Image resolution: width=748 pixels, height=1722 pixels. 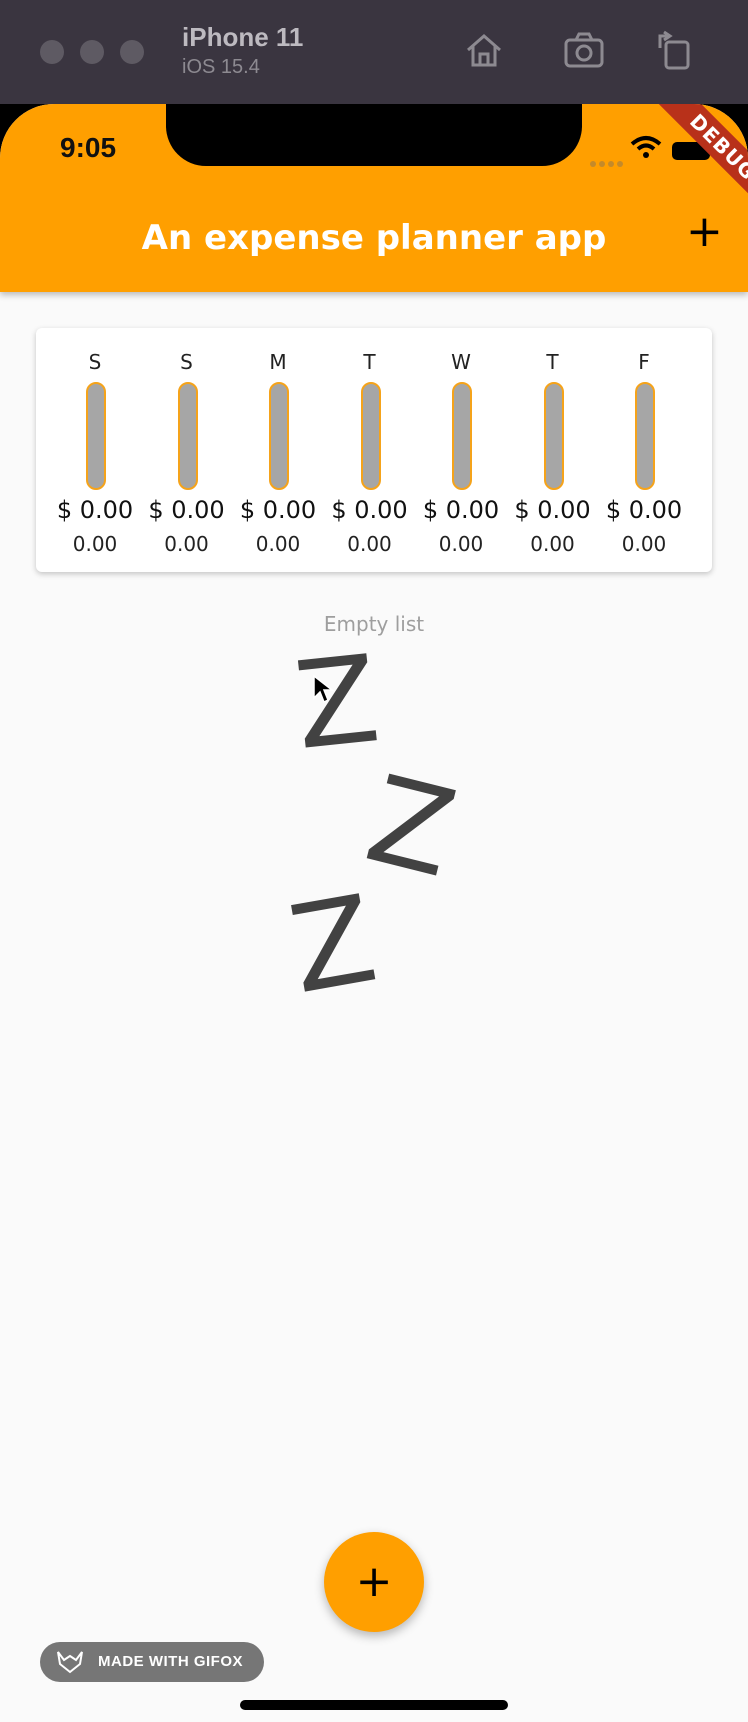 I want to click on app-bar: 9:05 DEBUG An expense planner app +, so click(x=374, y=198).